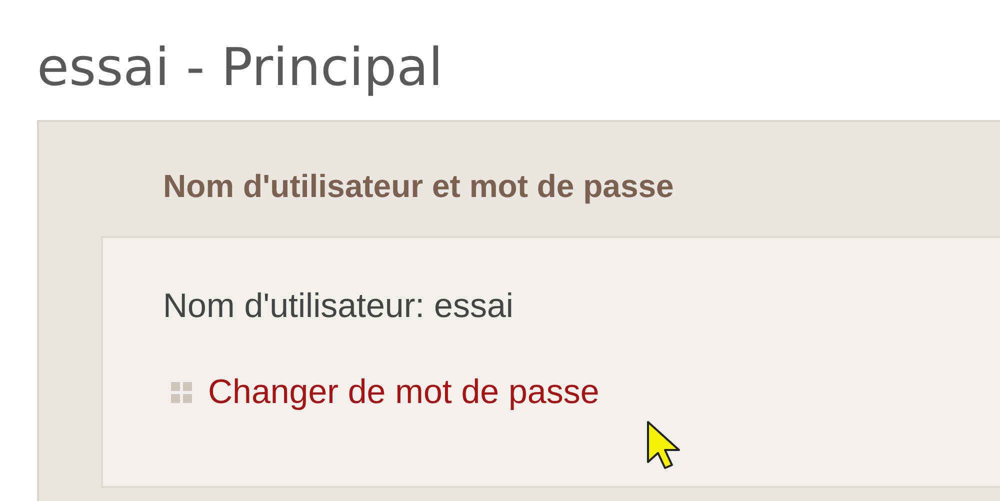 The width and height of the screenshot is (1000, 501). I want to click on page-title: essai - Principal, so click(240, 68).